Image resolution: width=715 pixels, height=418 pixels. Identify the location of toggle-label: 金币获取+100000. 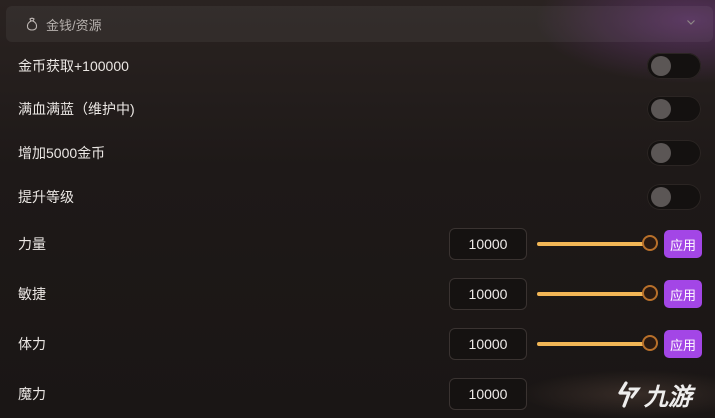
(73, 66).